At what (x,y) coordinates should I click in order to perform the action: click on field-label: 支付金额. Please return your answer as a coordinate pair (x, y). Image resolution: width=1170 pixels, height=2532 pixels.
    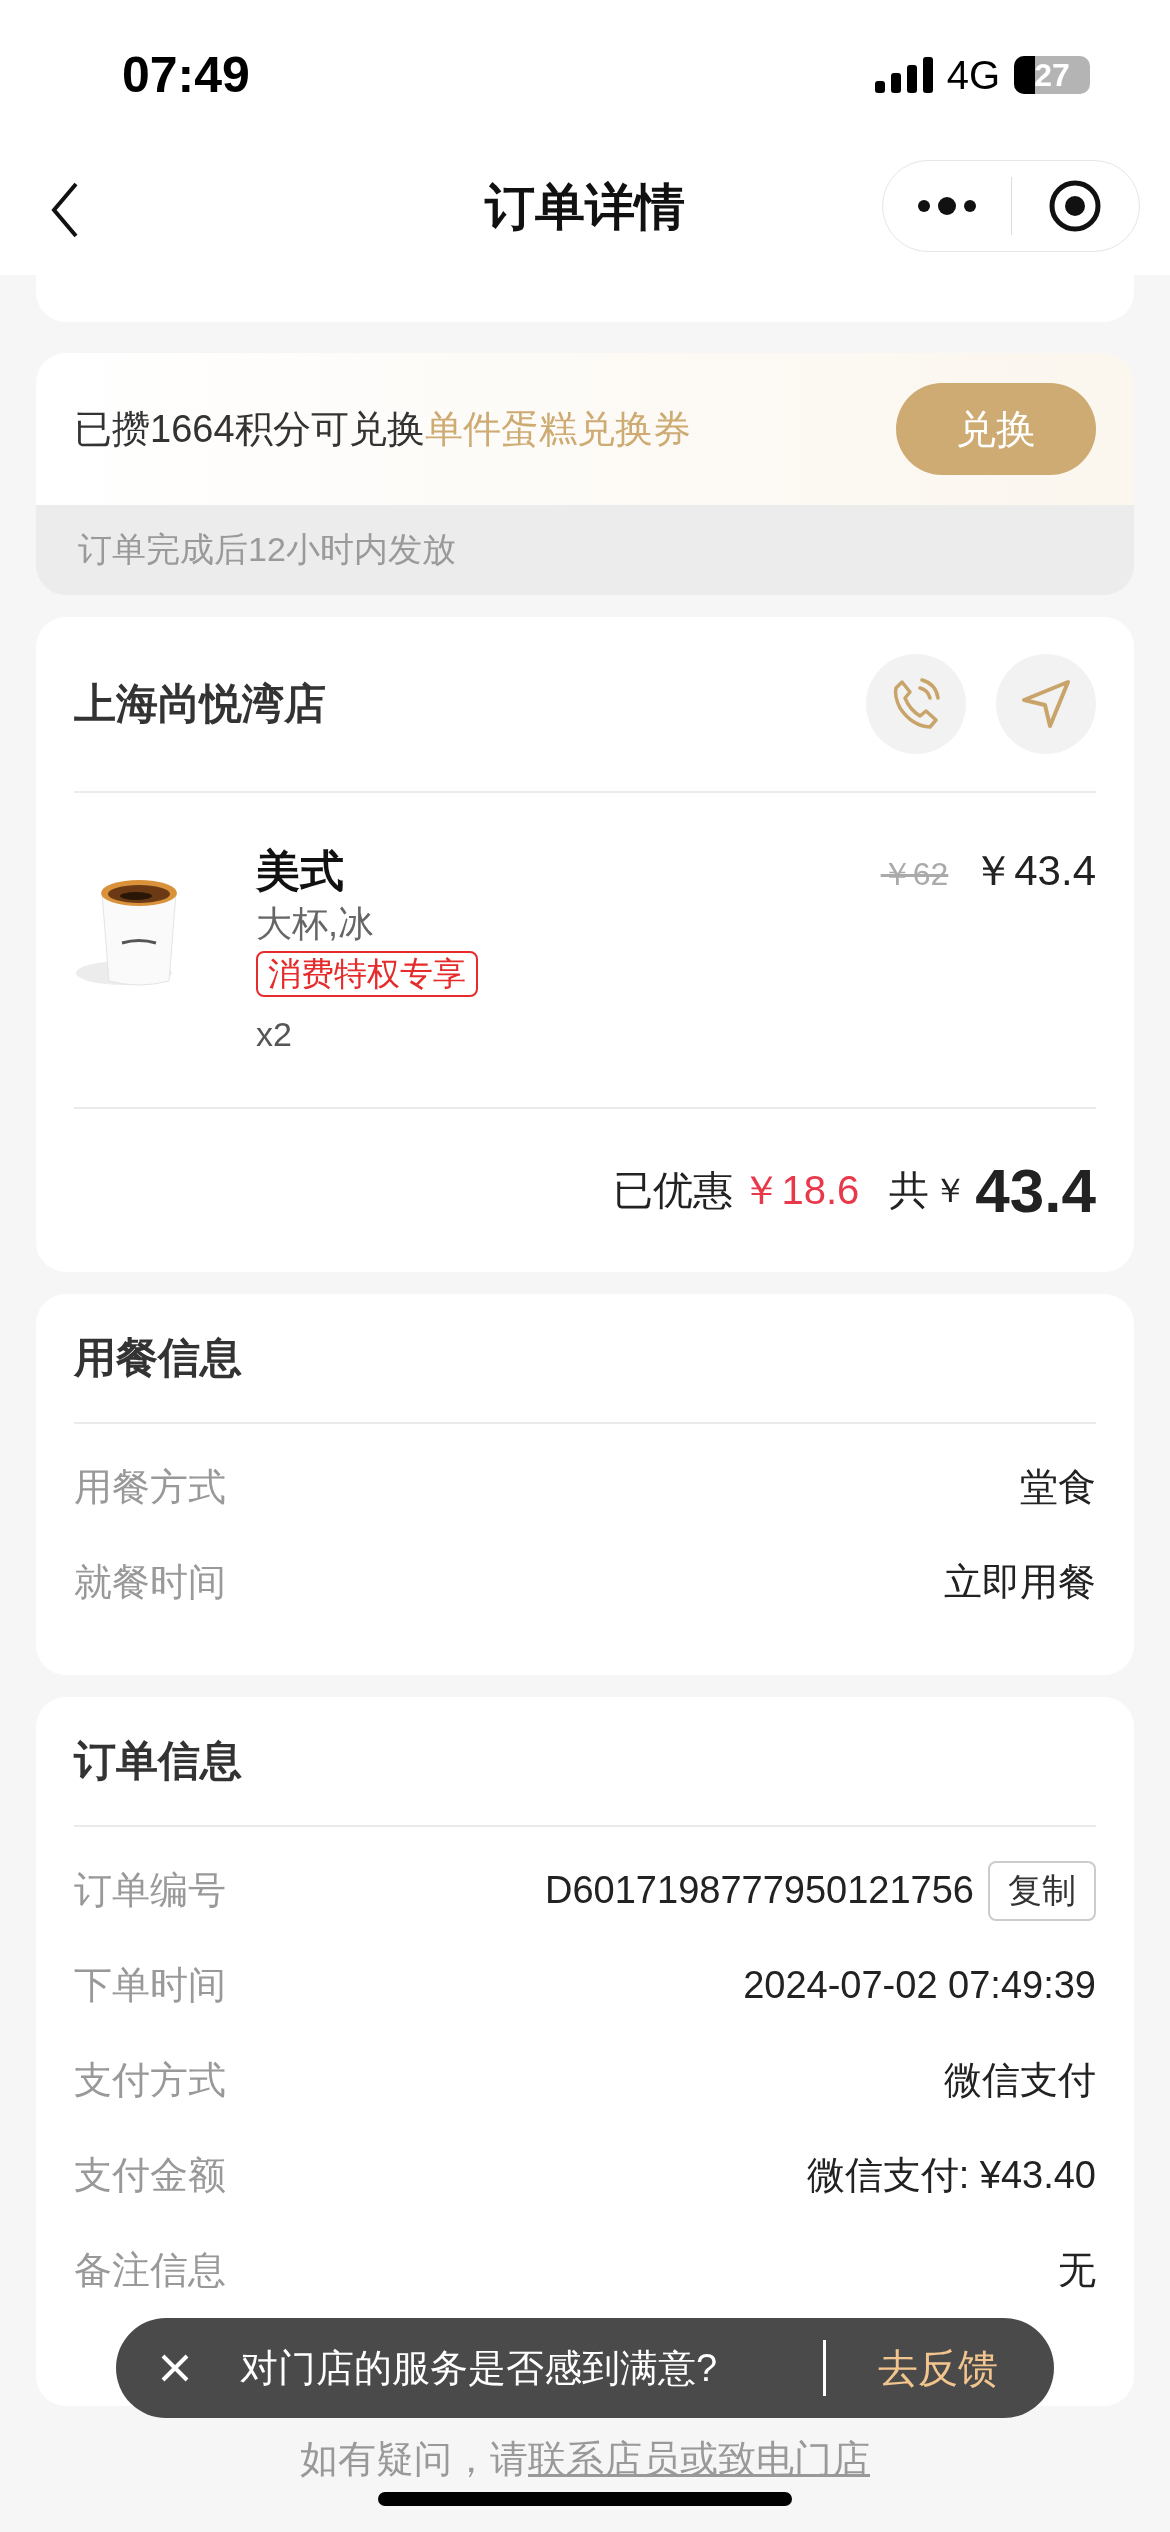
    Looking at the image, I should click on (150, 2175).